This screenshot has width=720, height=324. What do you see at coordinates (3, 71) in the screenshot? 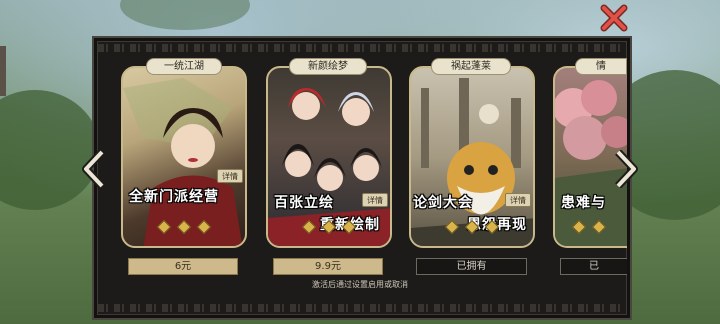
I see `side-tab` at bounding box center [3, 71].